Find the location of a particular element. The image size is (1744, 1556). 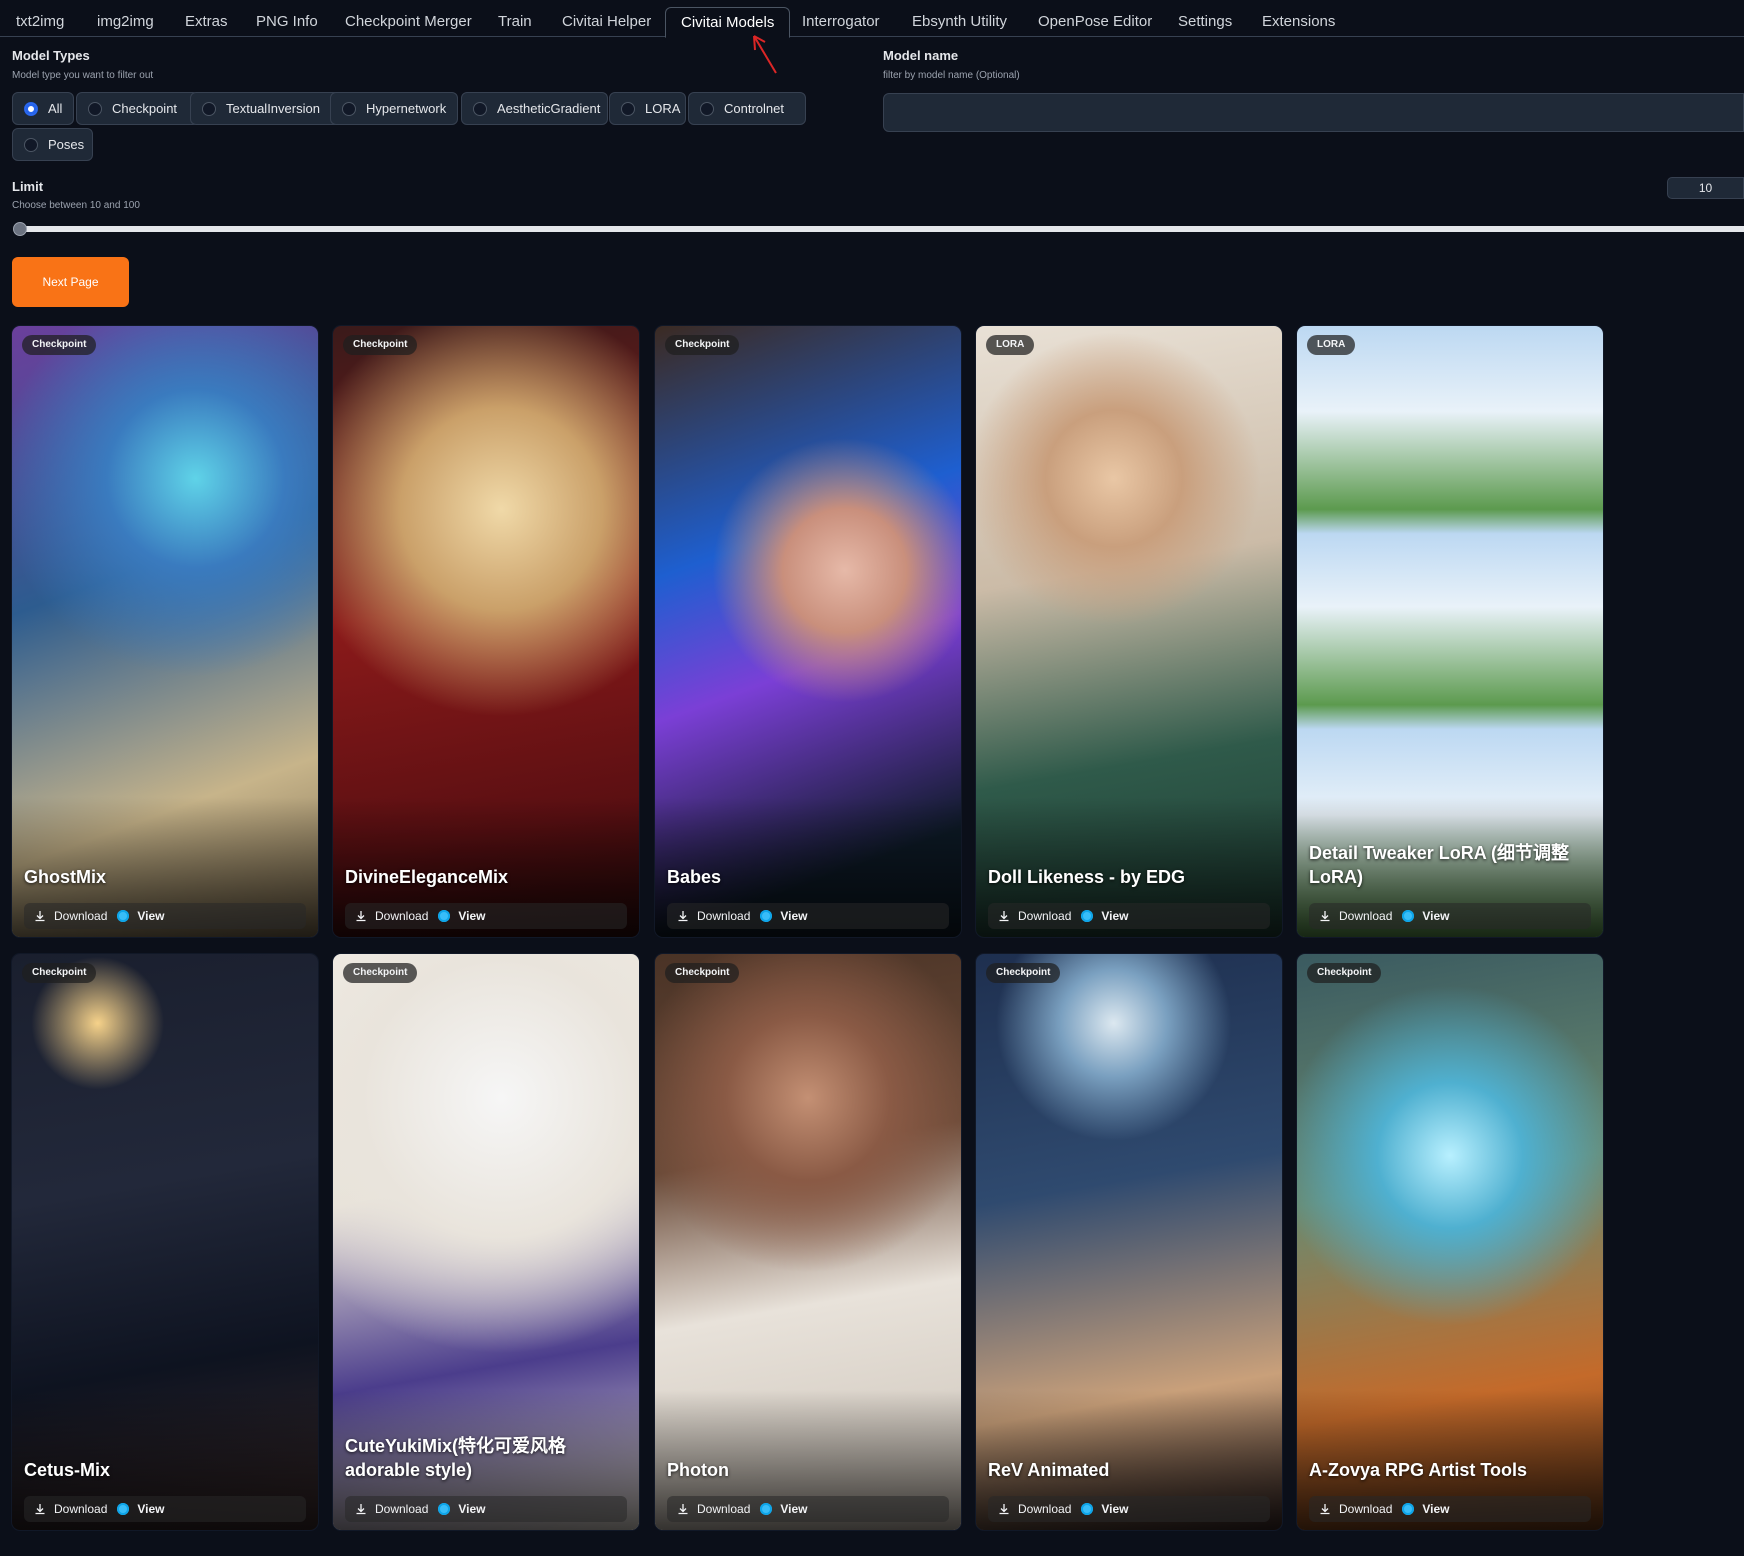

limit-hint: Choose between 10 and 100 is located at coordinates (76, 205).